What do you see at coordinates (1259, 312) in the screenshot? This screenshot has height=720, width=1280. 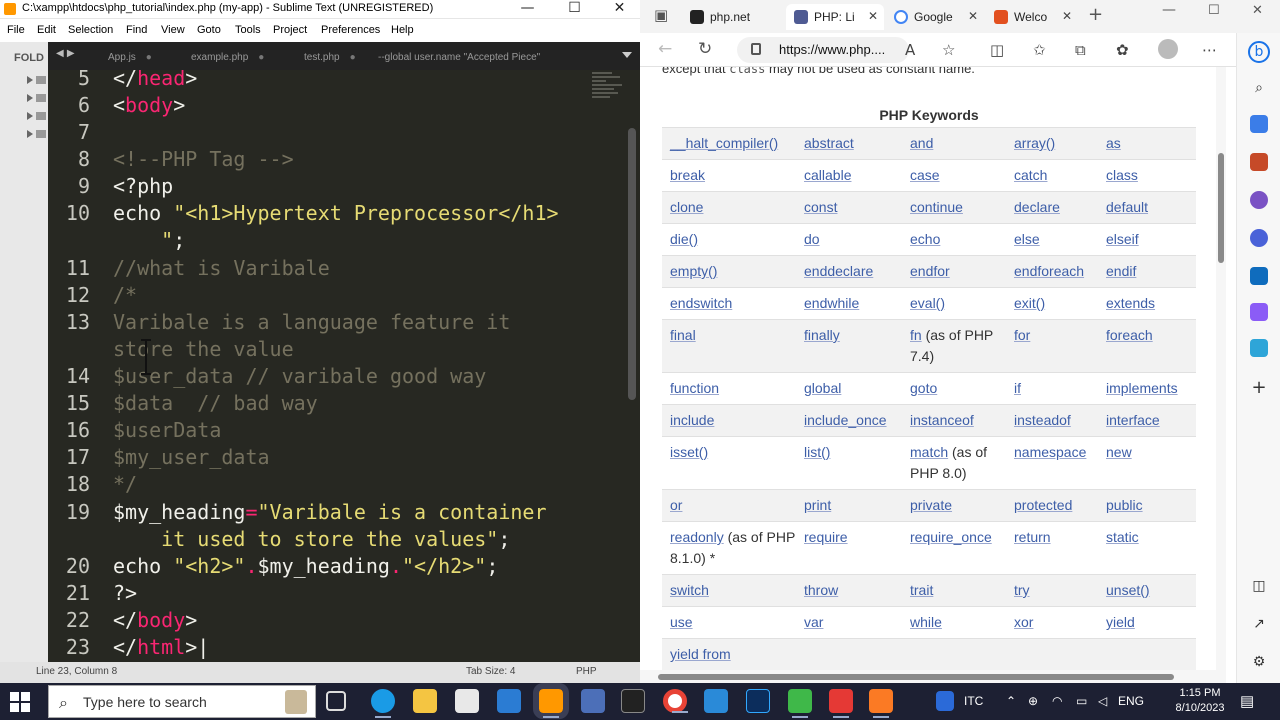 I see `designer-icon` at bounding box center [1259, 312].